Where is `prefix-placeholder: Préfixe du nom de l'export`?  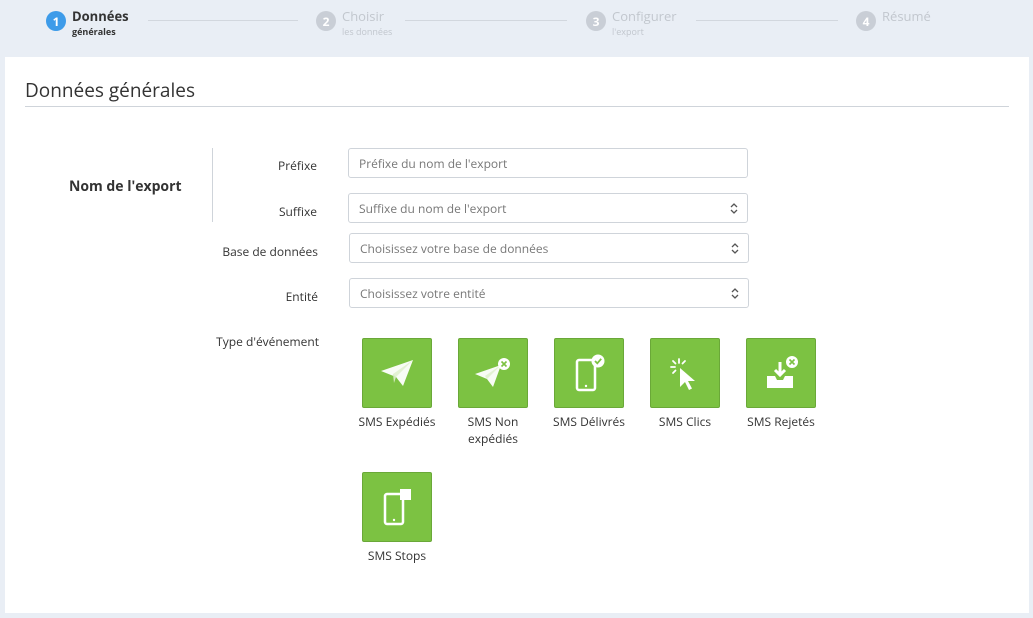 prefix-placeholder: Préfixe du nom de l'export is located at coordinates (433, 163).